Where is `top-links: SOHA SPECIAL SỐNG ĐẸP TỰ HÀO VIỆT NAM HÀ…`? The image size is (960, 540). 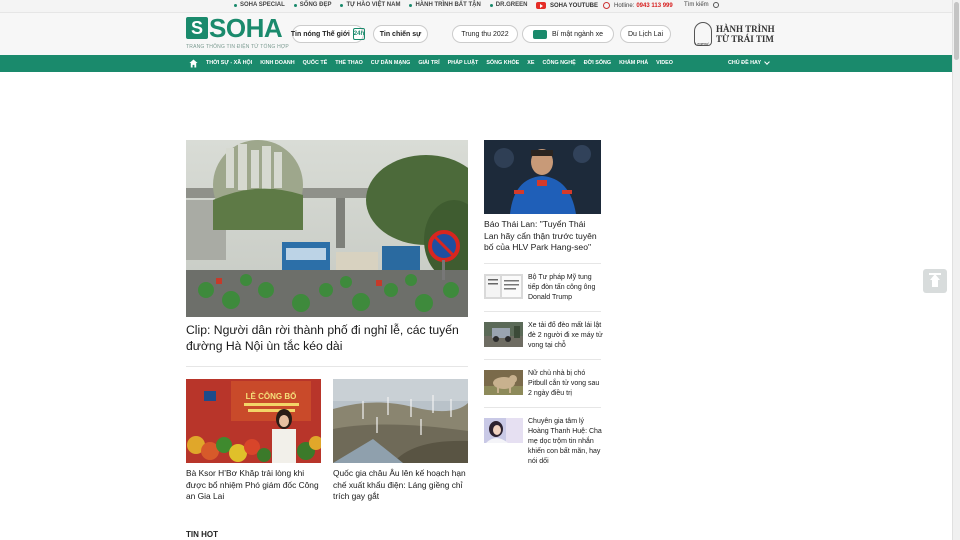
top-links: SOHA SPECIAL SỐNG ĐẸP TỰ HÀO VIỆT NAM HÀ… is located at coordinates (385, 5).